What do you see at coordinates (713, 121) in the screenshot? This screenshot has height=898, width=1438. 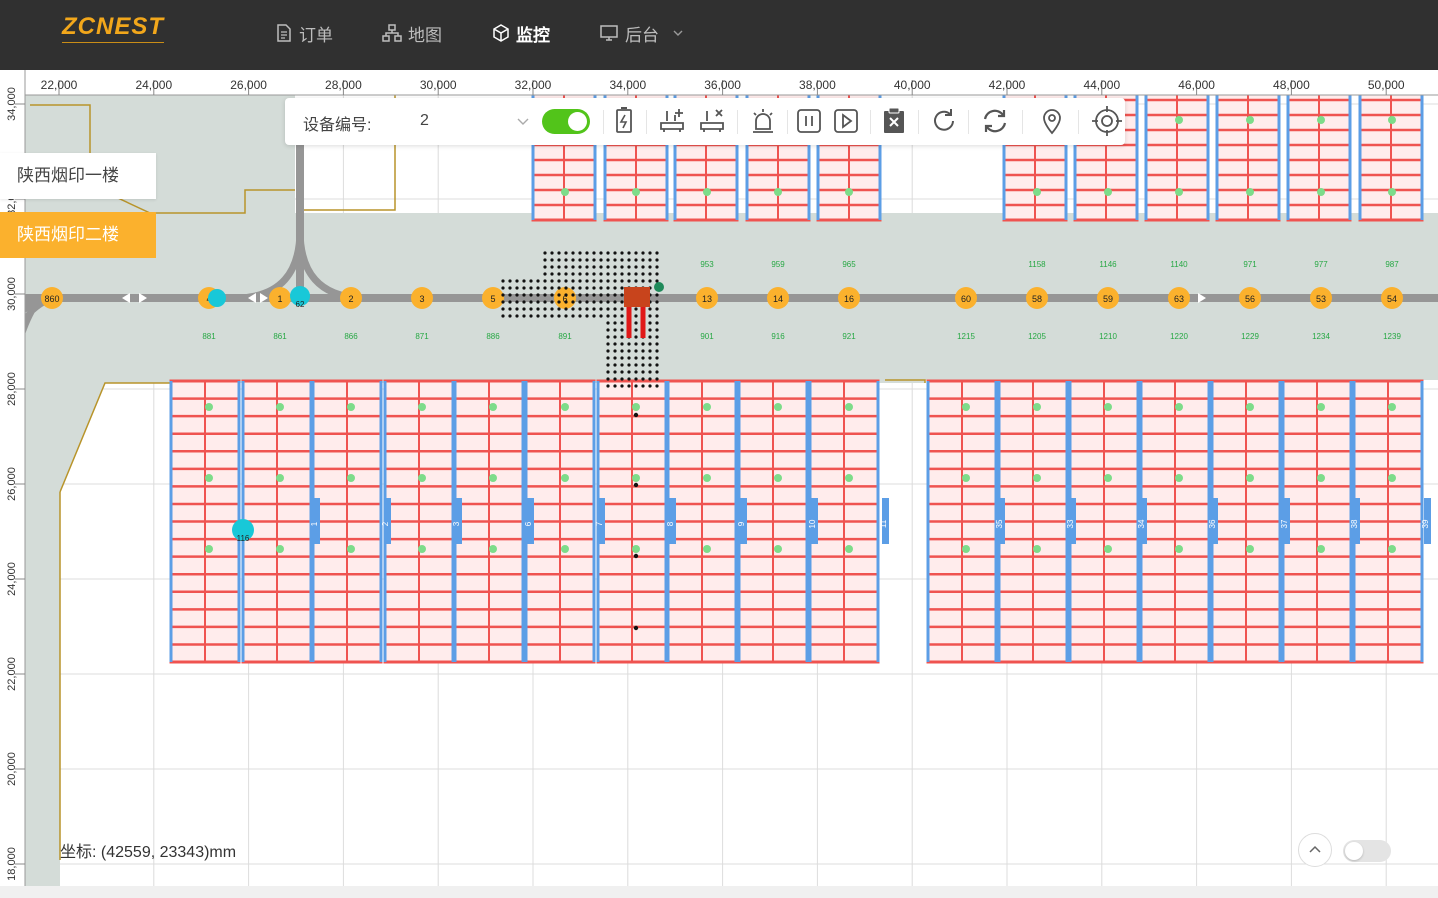 I see `remove-vehicle-button` at bounding box center [713, 121].